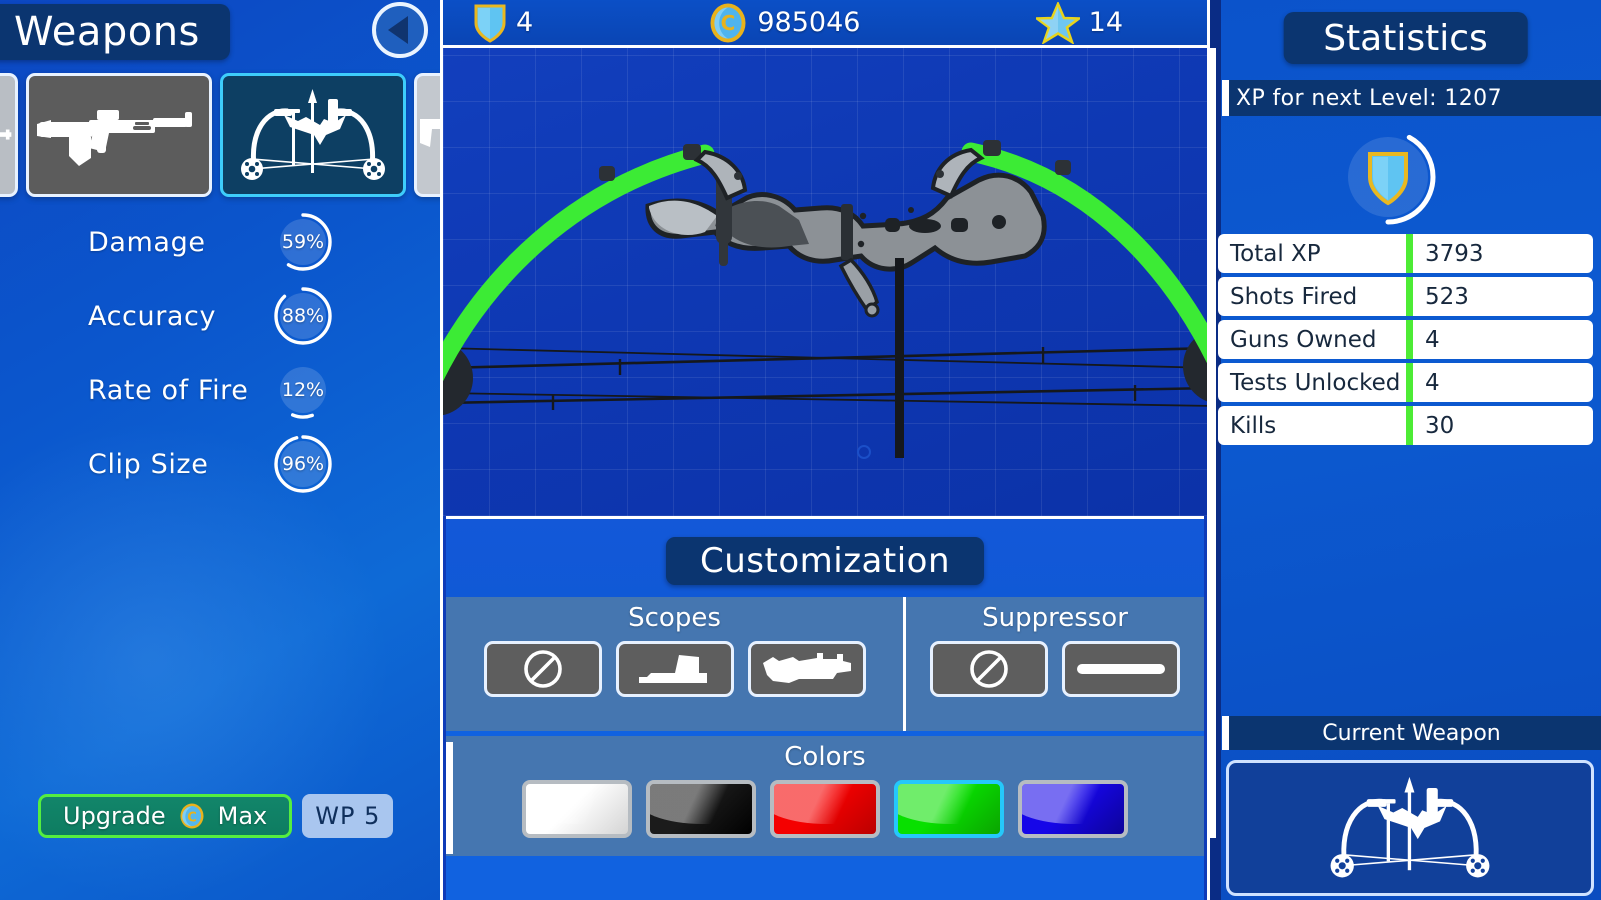  What do you see at coordinates (525, 22) in the screenshot?
I see `hud-shield-value: 4` at bounding box center [525, 22].